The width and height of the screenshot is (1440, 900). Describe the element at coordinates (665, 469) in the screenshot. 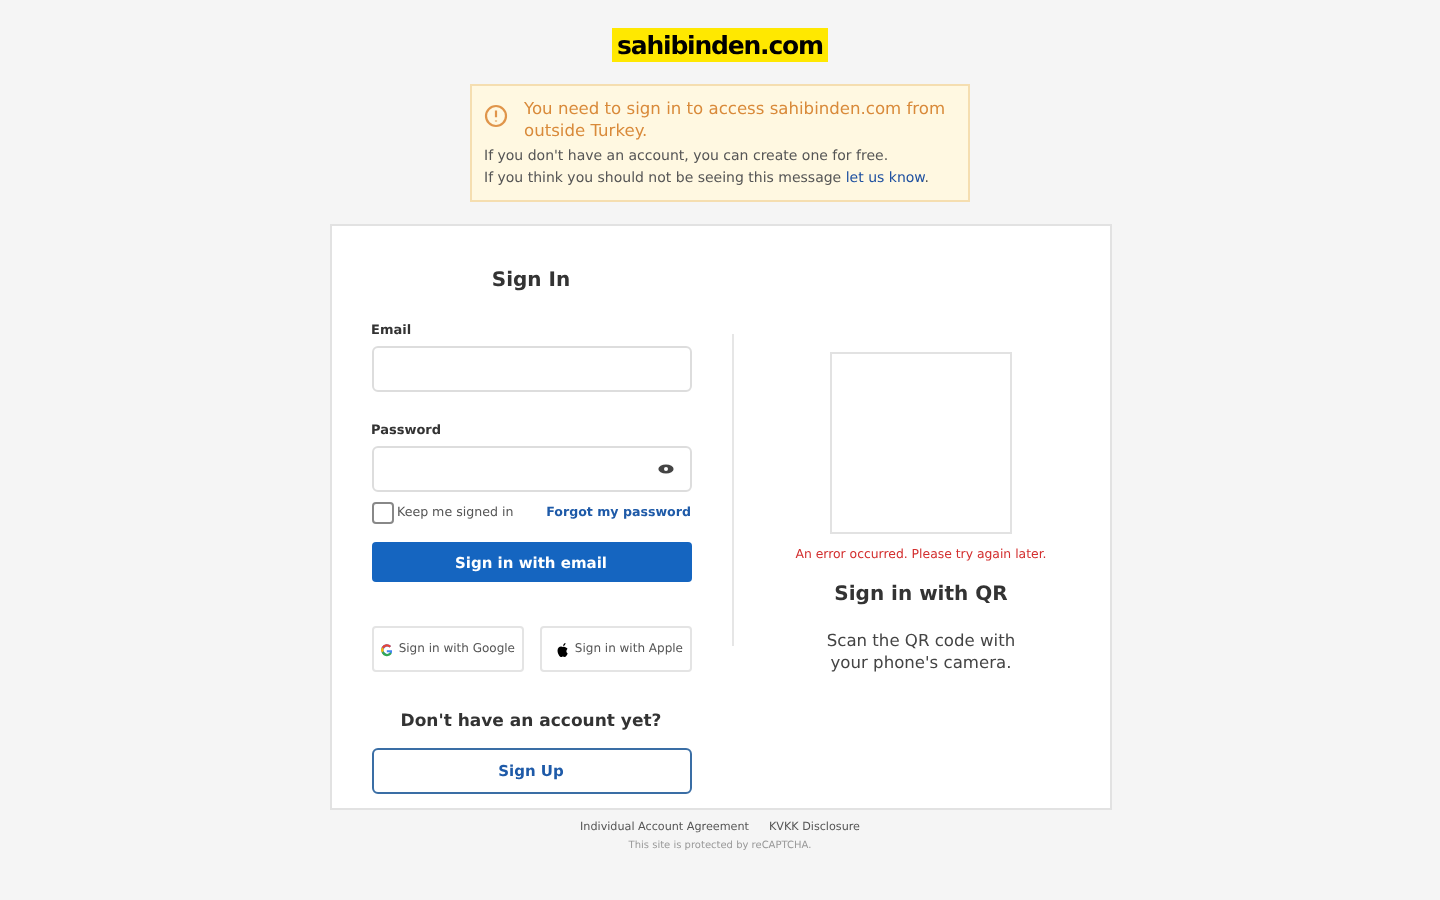

I see `eye-icon` at that location.